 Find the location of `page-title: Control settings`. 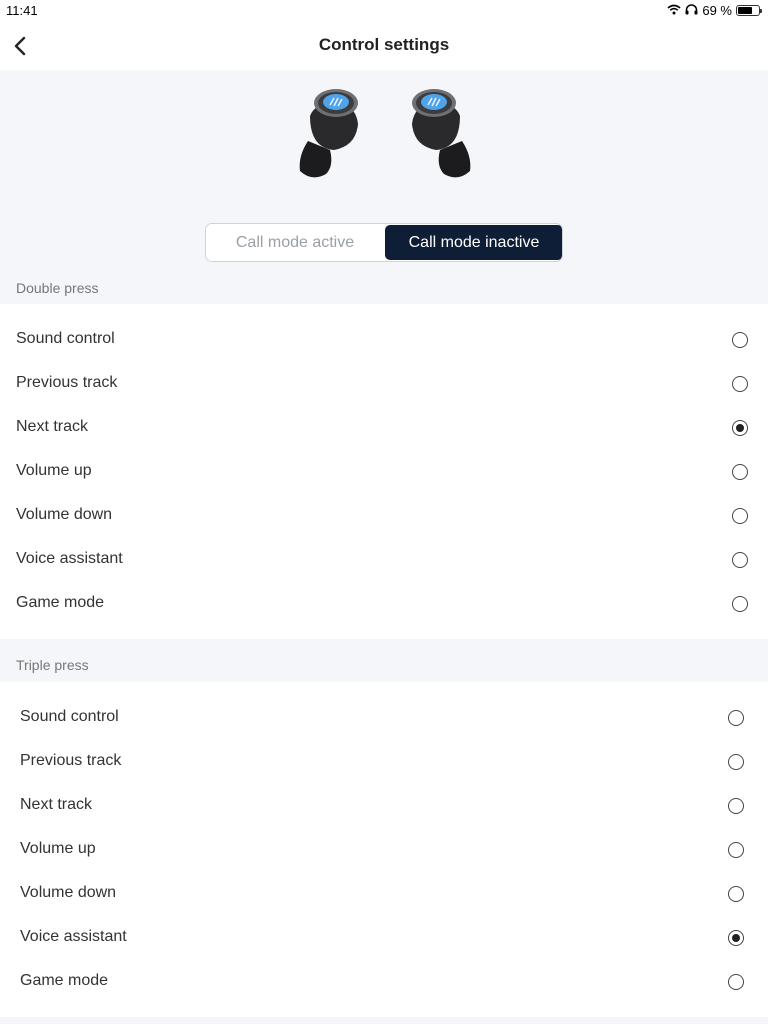

page-title: Control settings is located at coordinates (384, 44).